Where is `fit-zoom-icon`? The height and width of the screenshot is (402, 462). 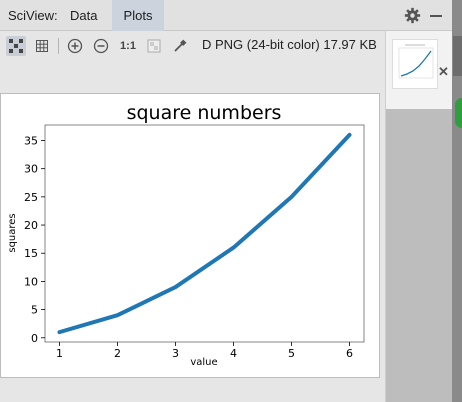 fit-zoom-icon is located at coordinates (16, 46).